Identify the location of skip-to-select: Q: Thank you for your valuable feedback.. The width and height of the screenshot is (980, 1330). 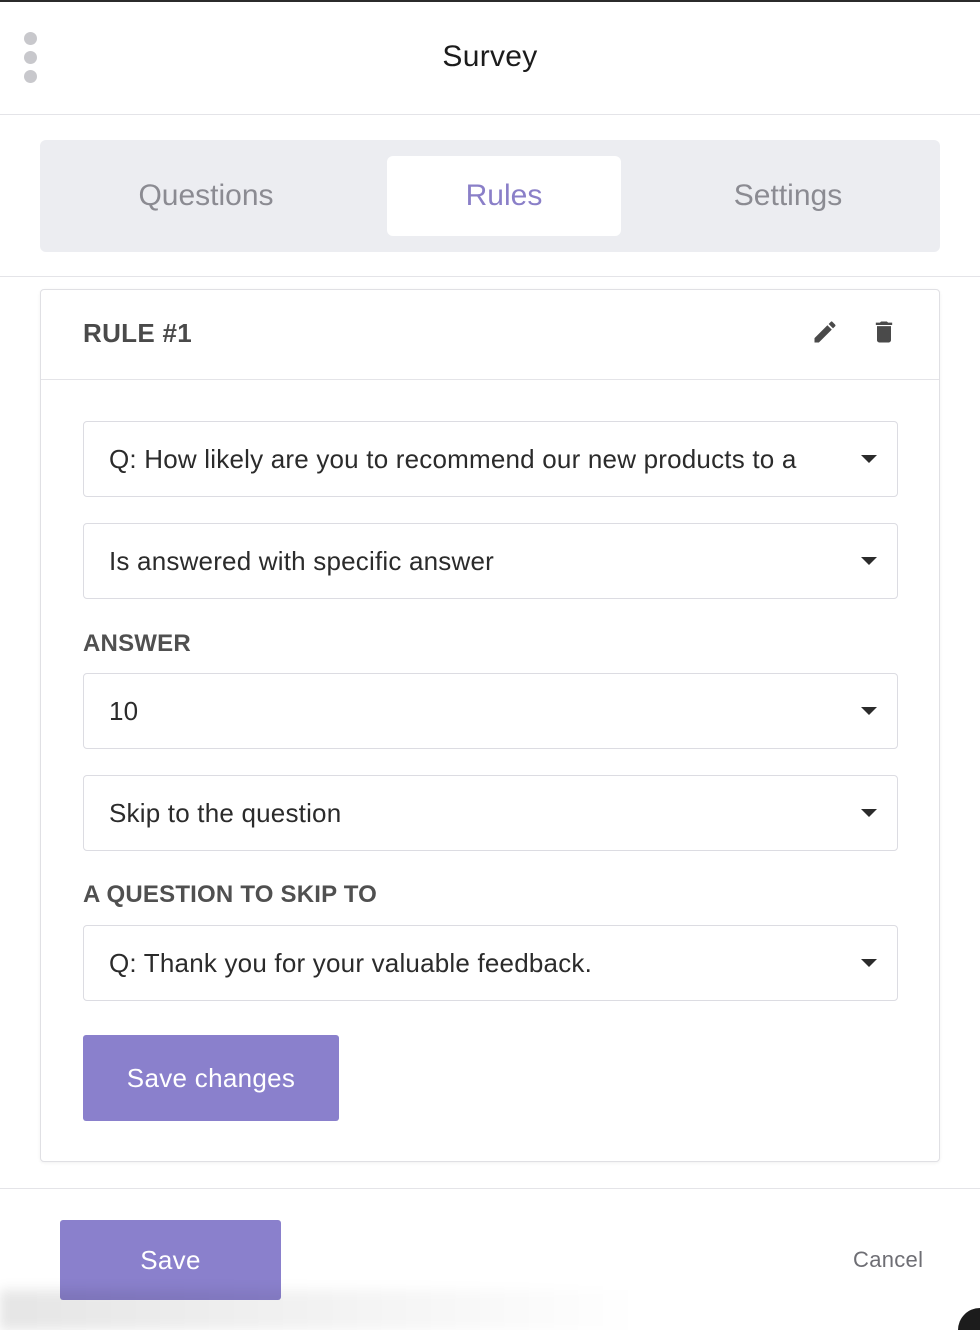
(490, 963).